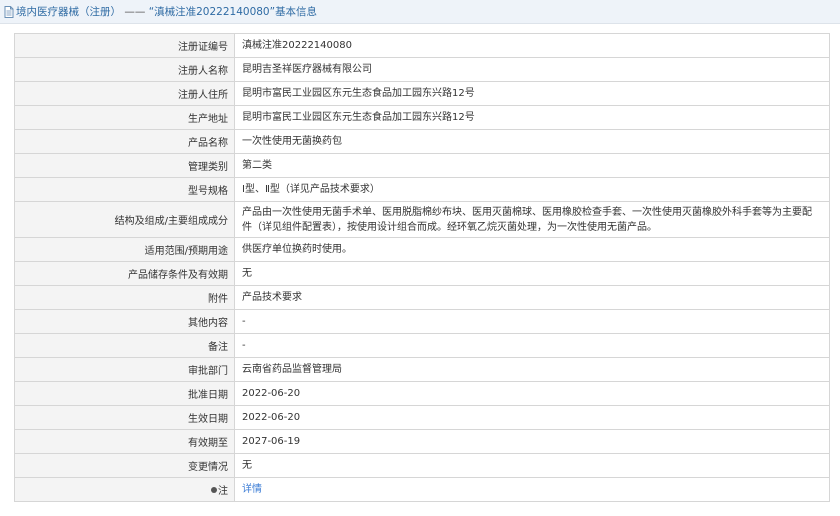 This screenshot has height=516, width=840. Describe the element at coordinates (422, 274) in the screenshot. I see `table-row: 产品储存条件及有效期 无` at that location.